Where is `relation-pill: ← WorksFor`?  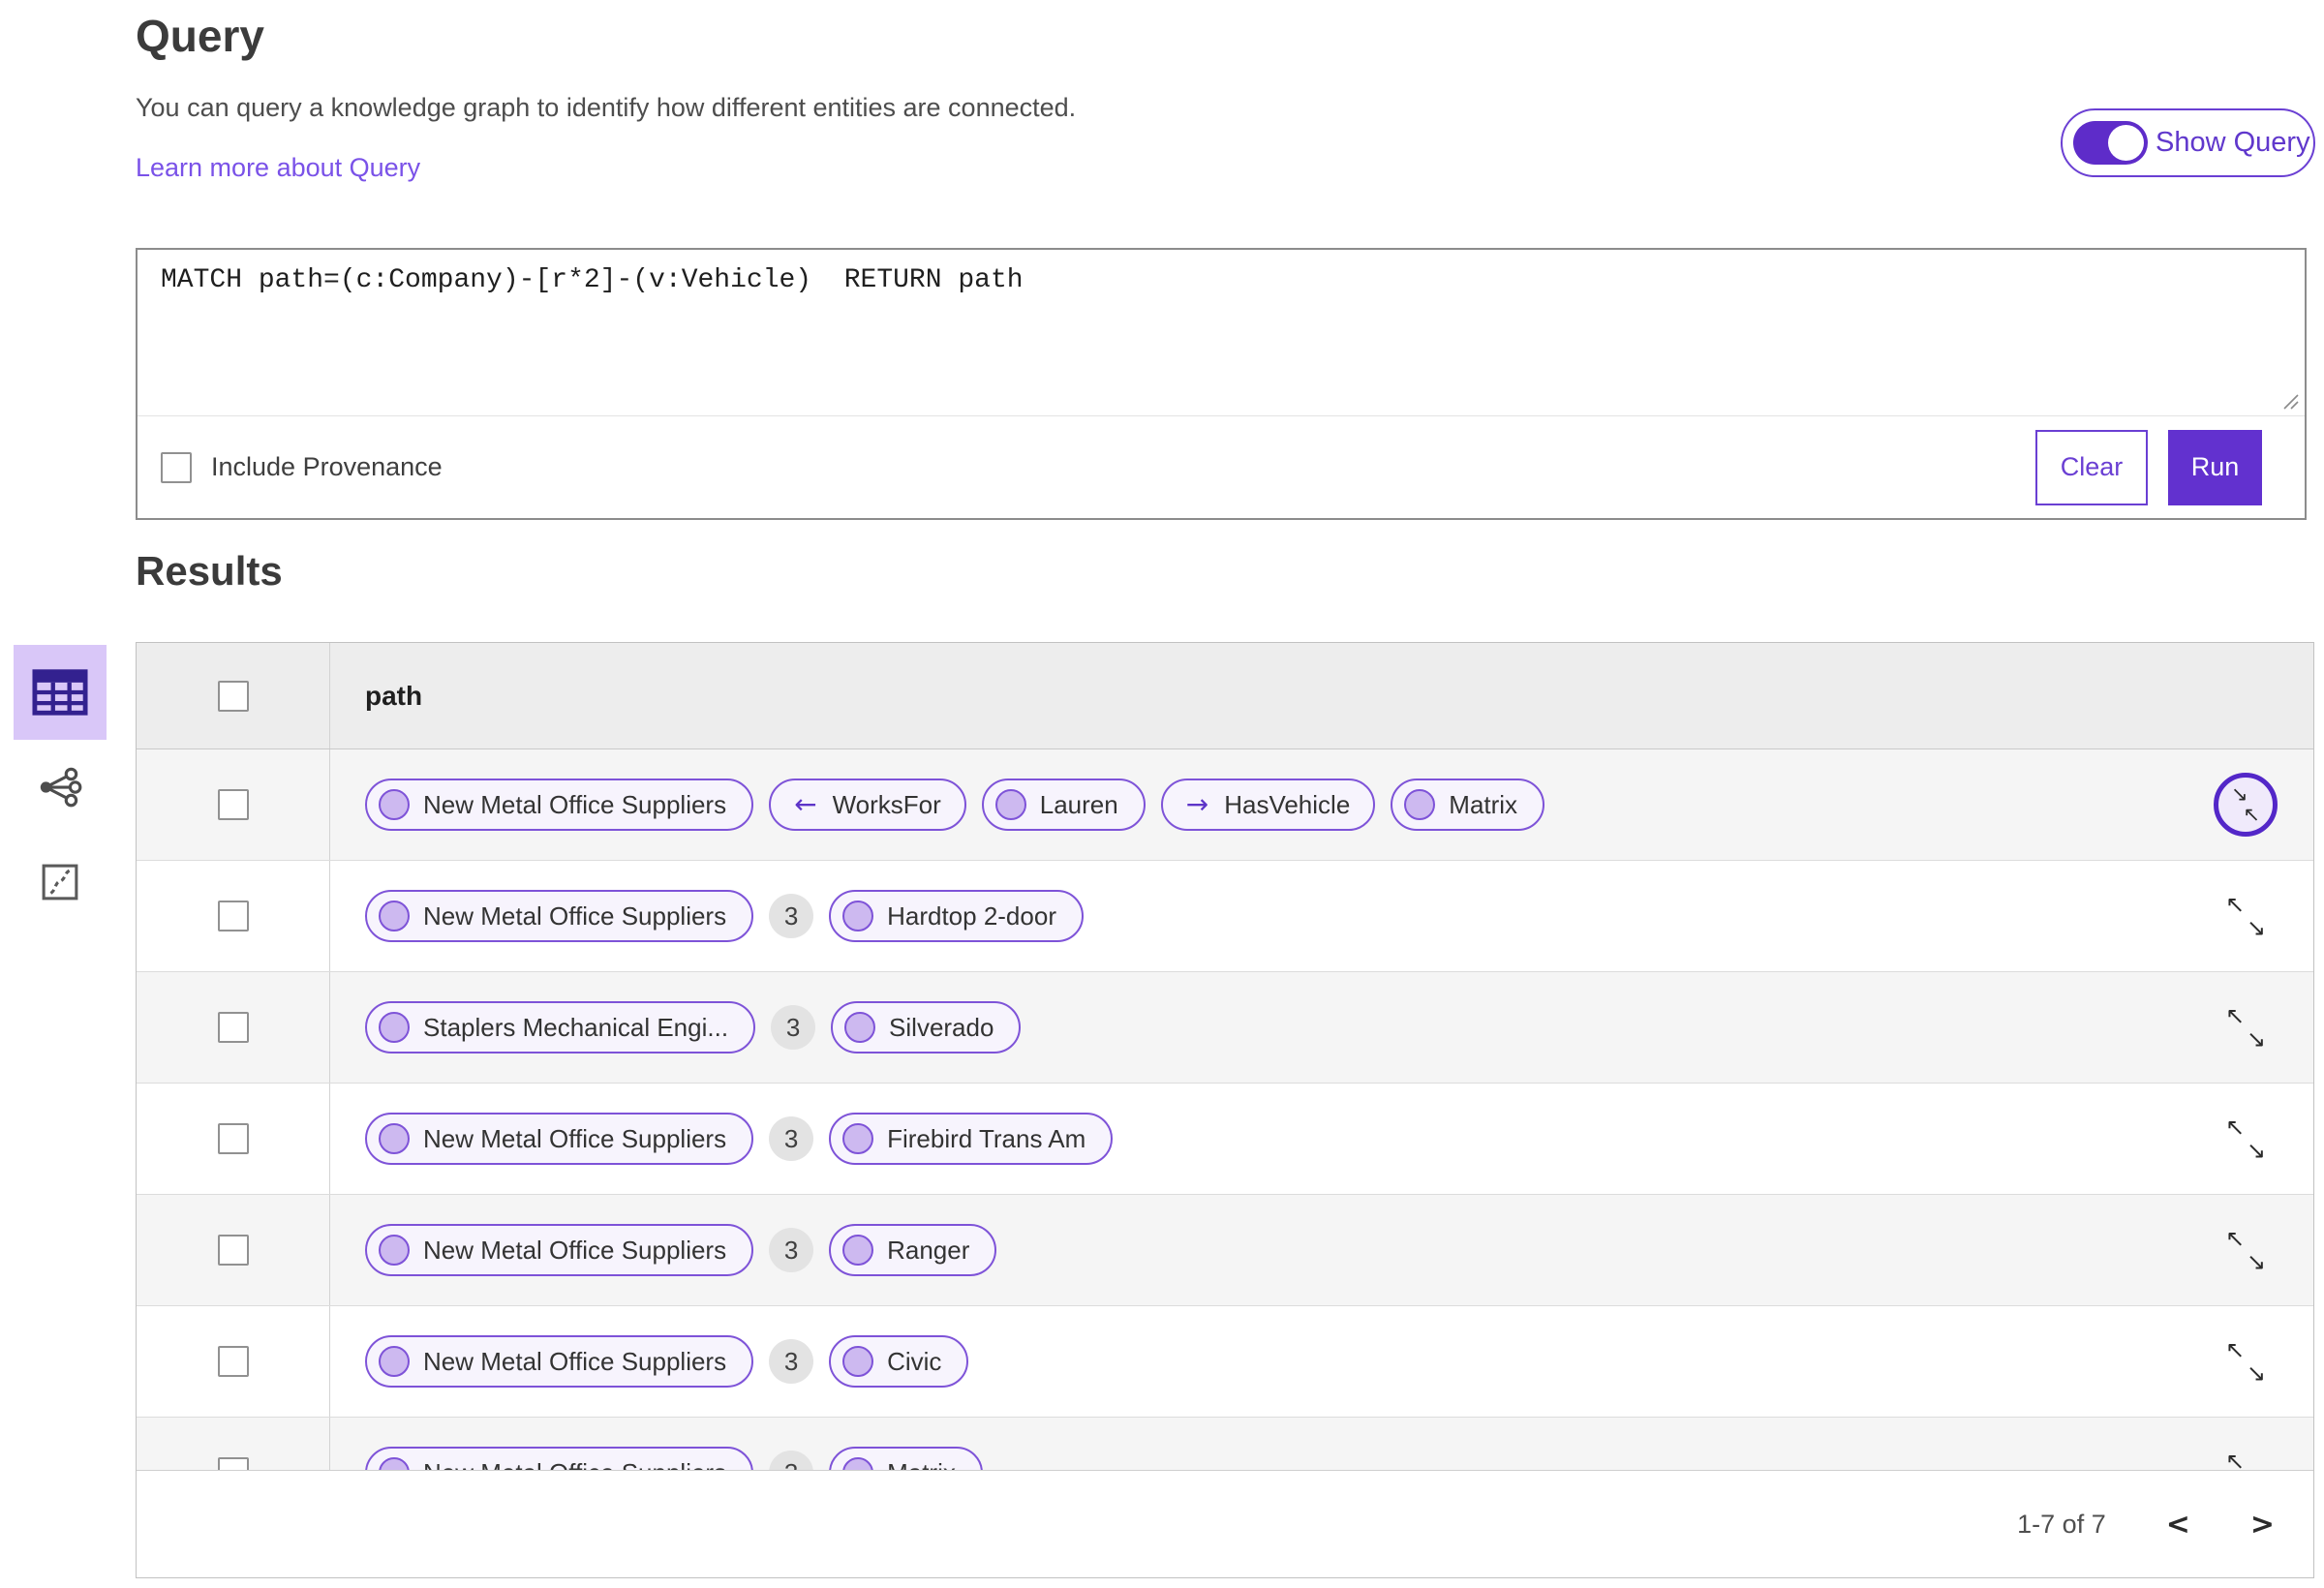
relation-pill: ← WorksFor is located at coordinates (868, 805).